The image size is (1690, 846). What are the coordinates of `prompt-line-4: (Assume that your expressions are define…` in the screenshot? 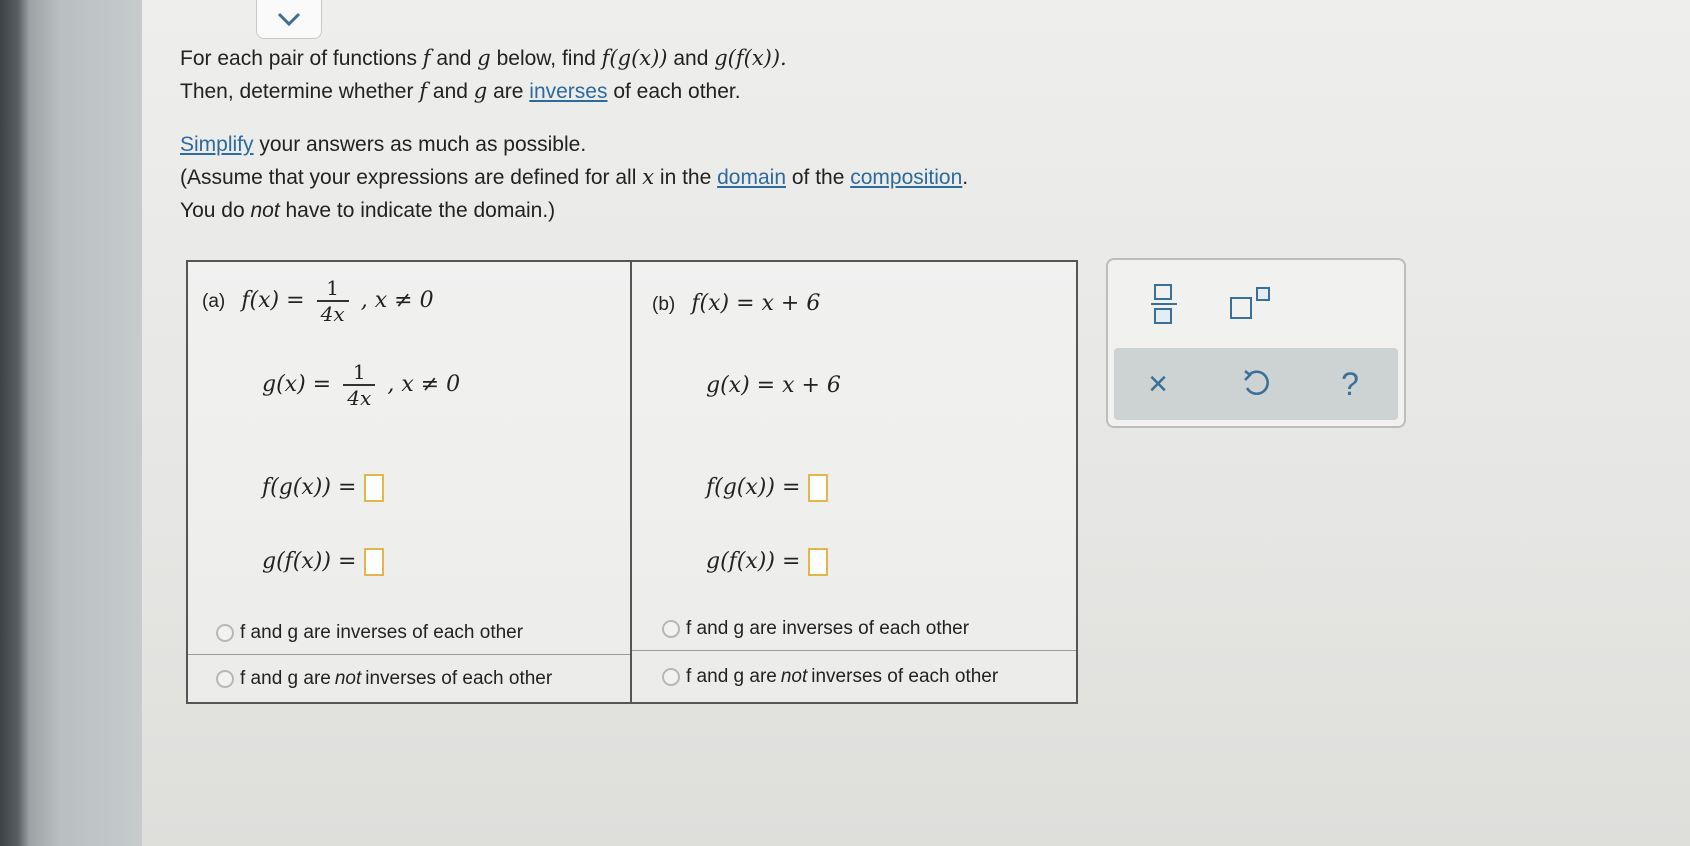 It's located at (574, 177).